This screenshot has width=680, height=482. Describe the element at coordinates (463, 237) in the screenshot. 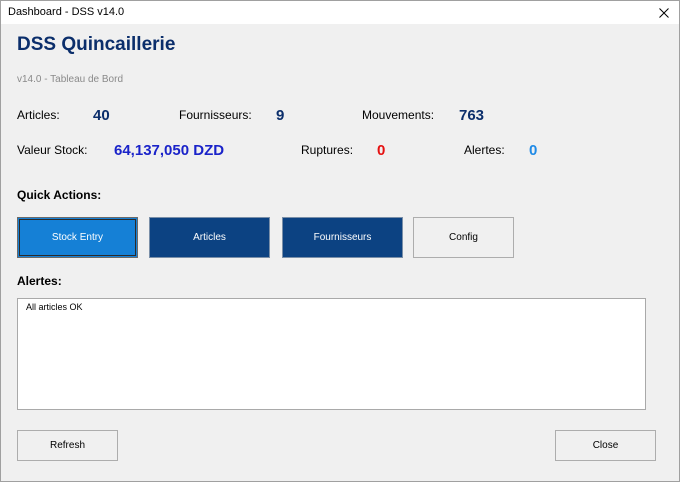

I see `config-button: Config` at that location.